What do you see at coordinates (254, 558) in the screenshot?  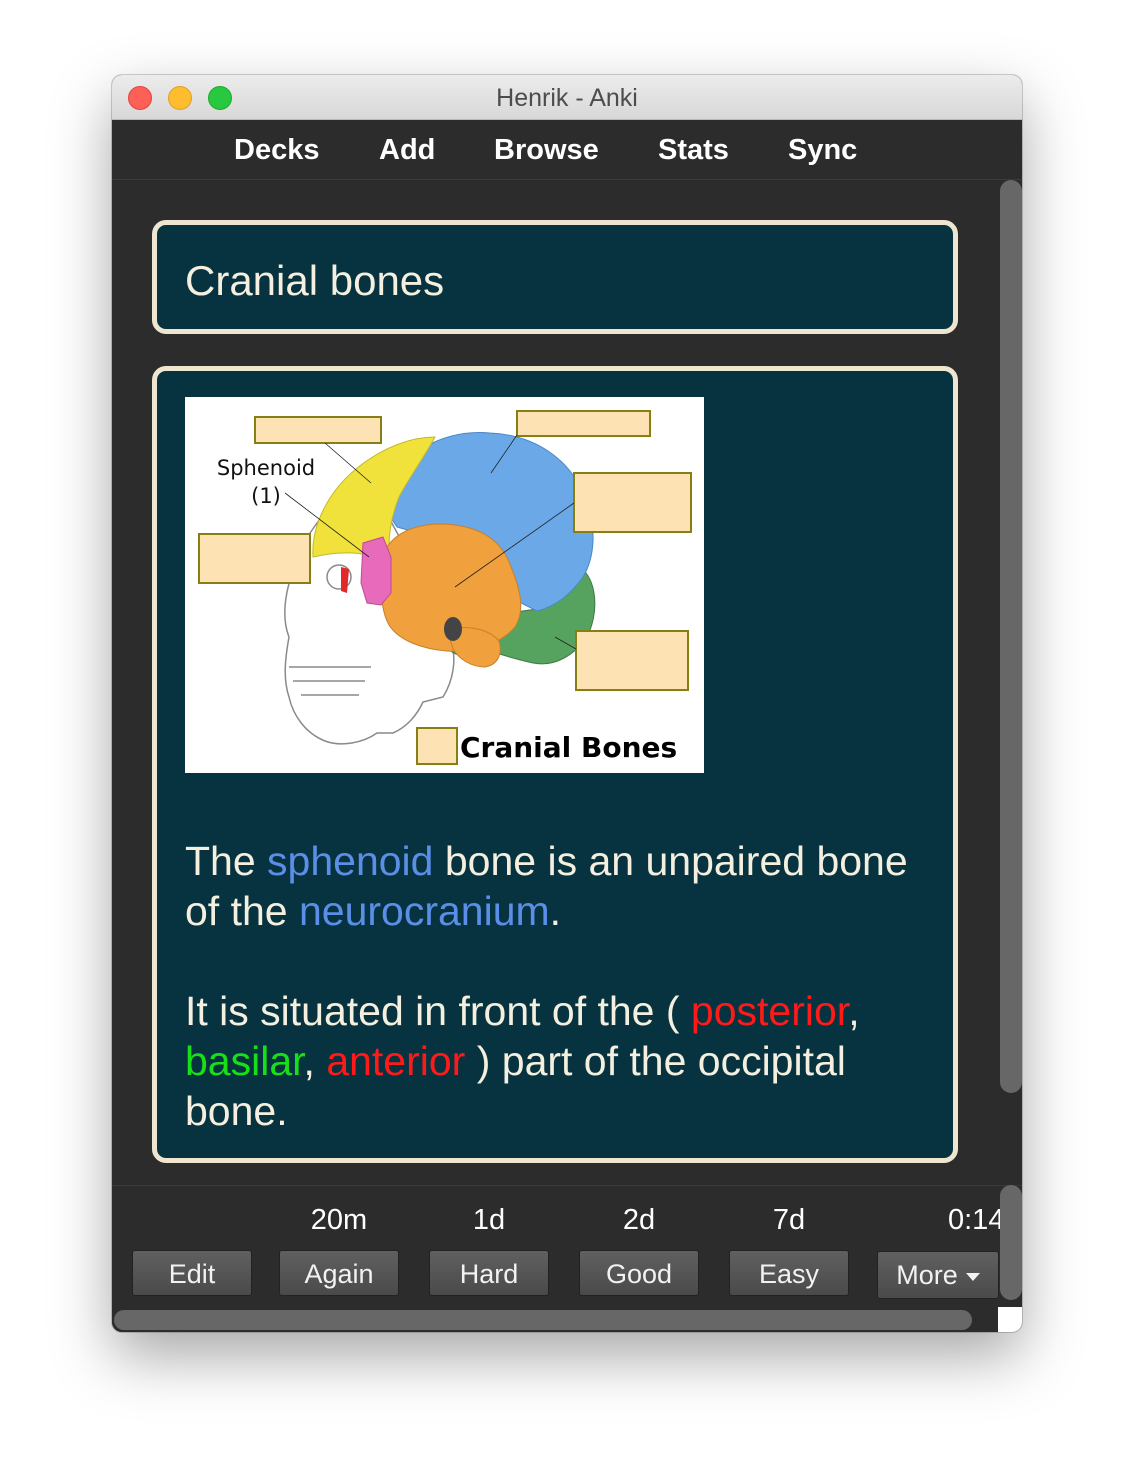 I see `label-box-left` at bounding box center [254, 558].